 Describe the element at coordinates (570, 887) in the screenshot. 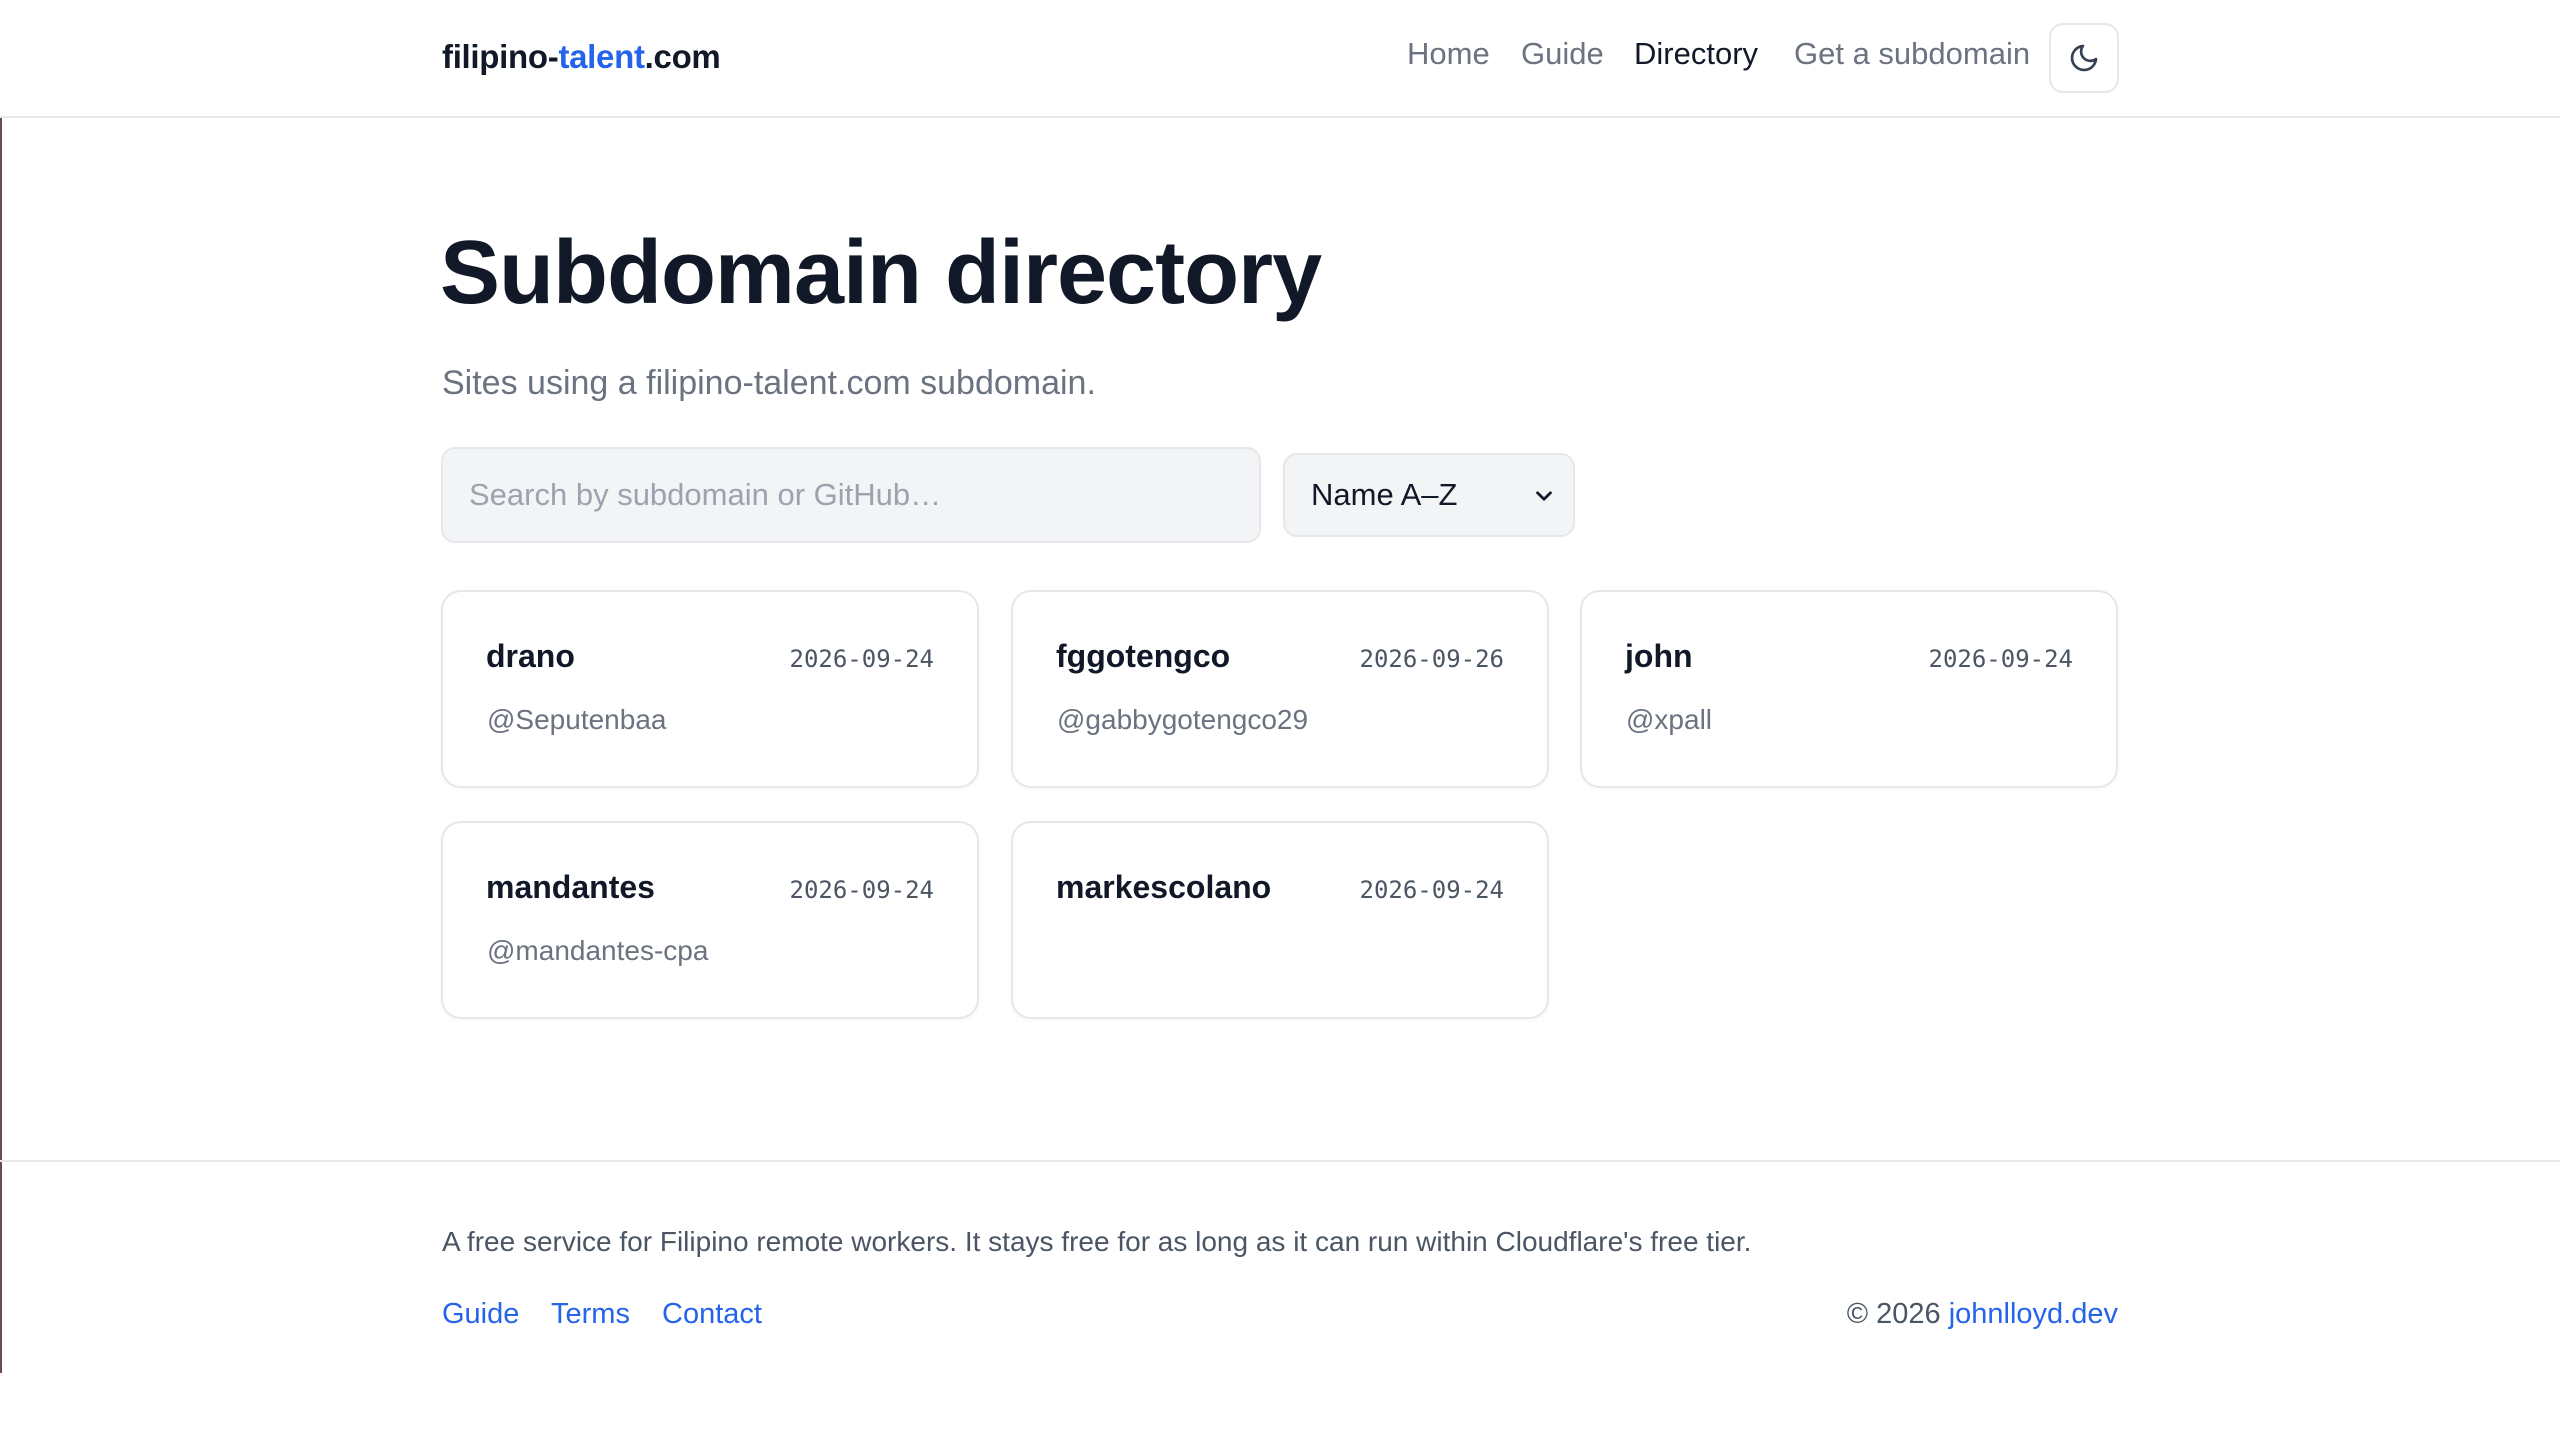

I see `card-subdomain: mandantes` at that location.